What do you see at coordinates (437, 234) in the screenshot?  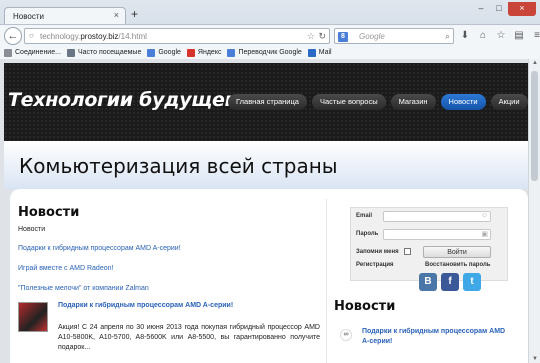 I see `password-field: ▣` at bounding box center [437, 234].